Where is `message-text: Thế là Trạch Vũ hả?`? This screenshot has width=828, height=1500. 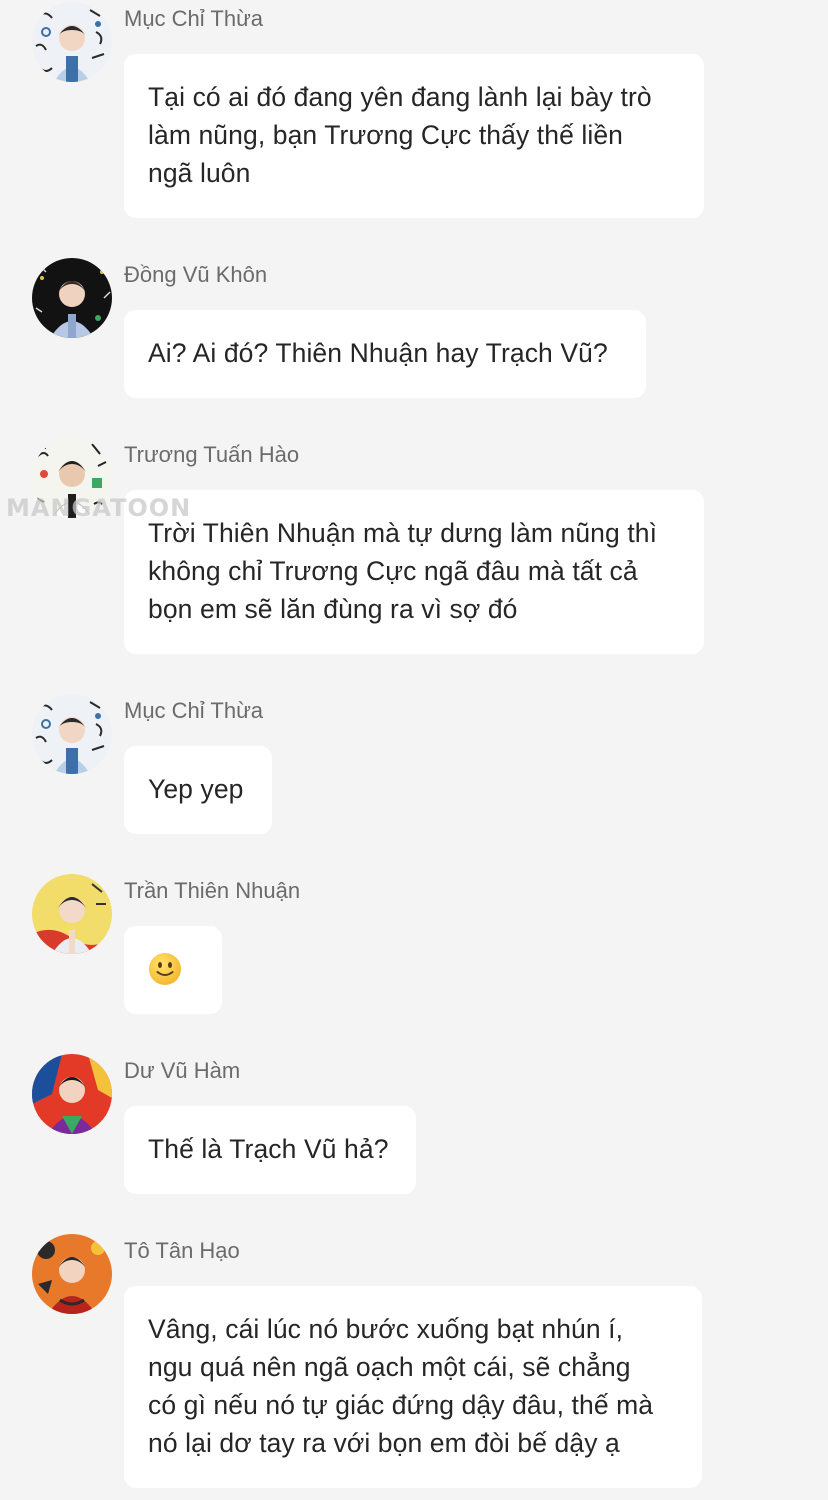
message-text: Thế là Trạch Vũ hả? is located at coordinates (268, 1149).